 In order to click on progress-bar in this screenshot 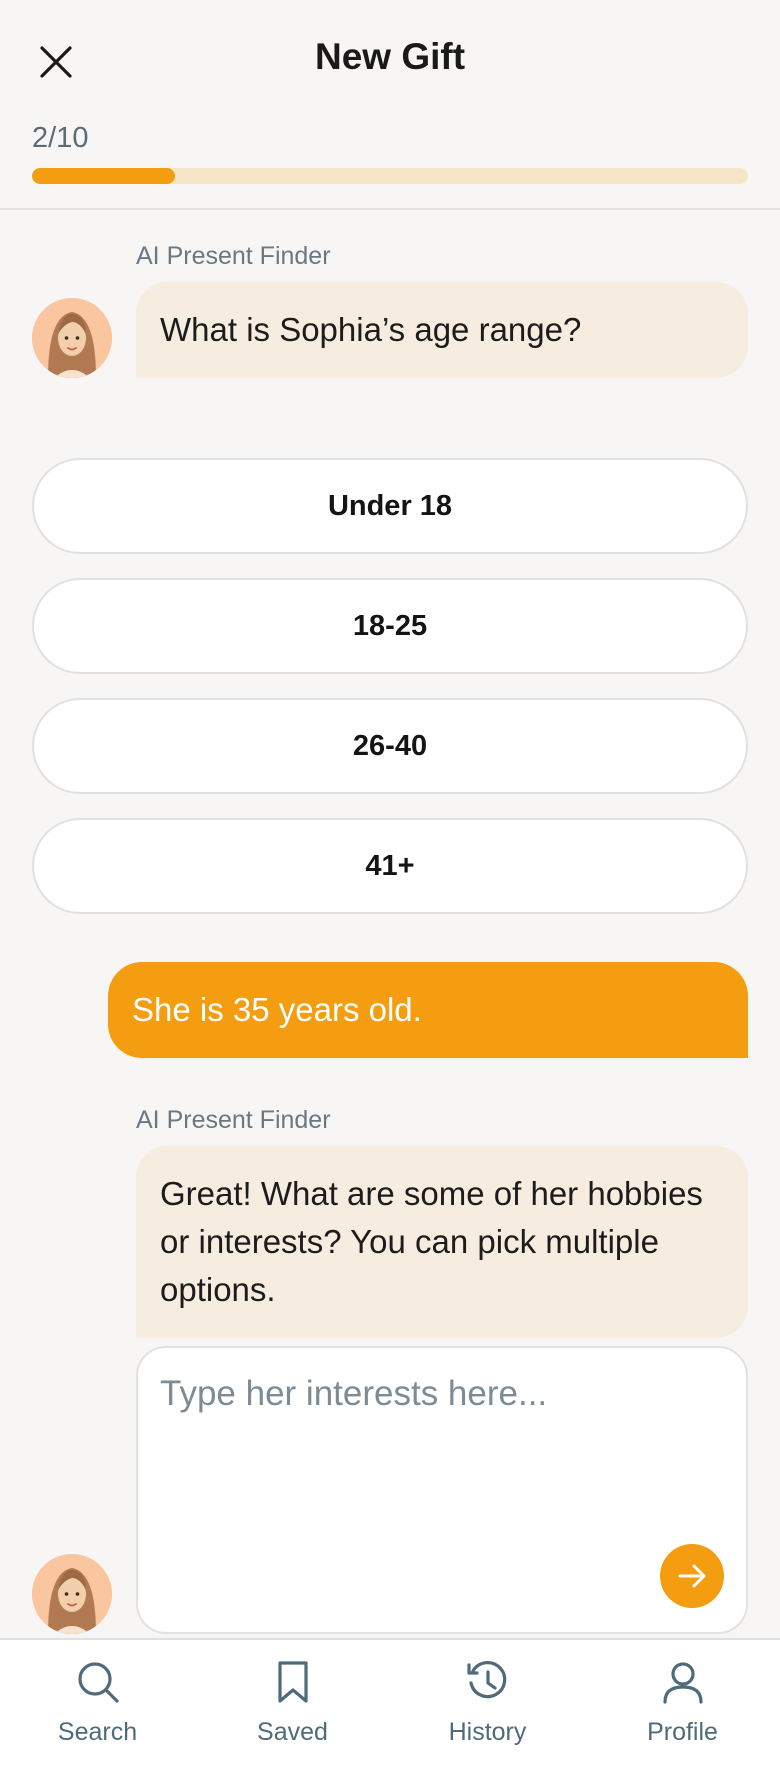, I will do `click(390, 176)`.